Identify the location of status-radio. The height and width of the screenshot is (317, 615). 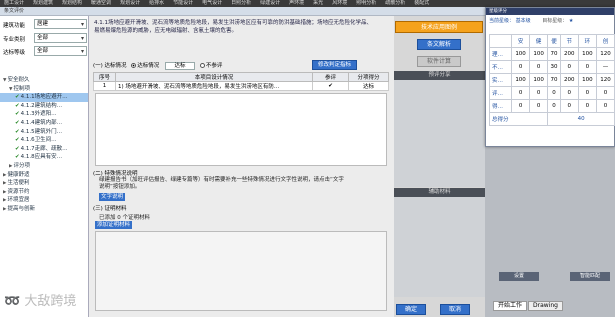
(134, 65).